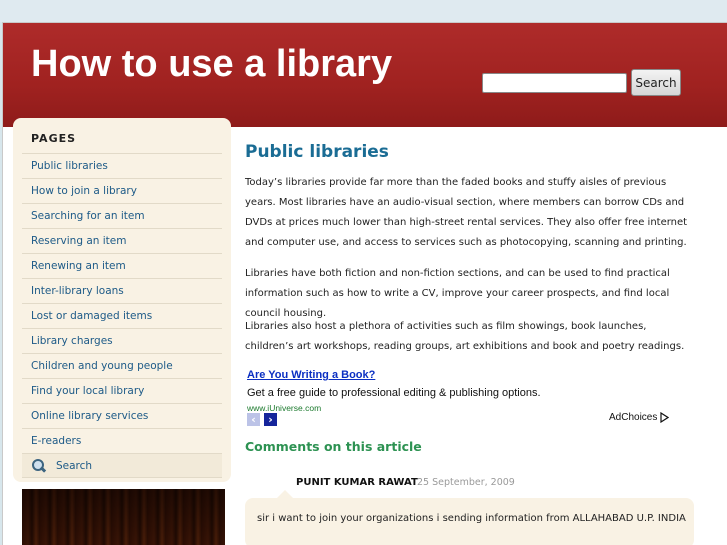 Image resolution: width=727 pixels, height=545 pixels. Describe the element at coordinates (122, 290) in the screenshot. I see `sidebar-item-inter-library-loans: Inter-library loans` at that location.